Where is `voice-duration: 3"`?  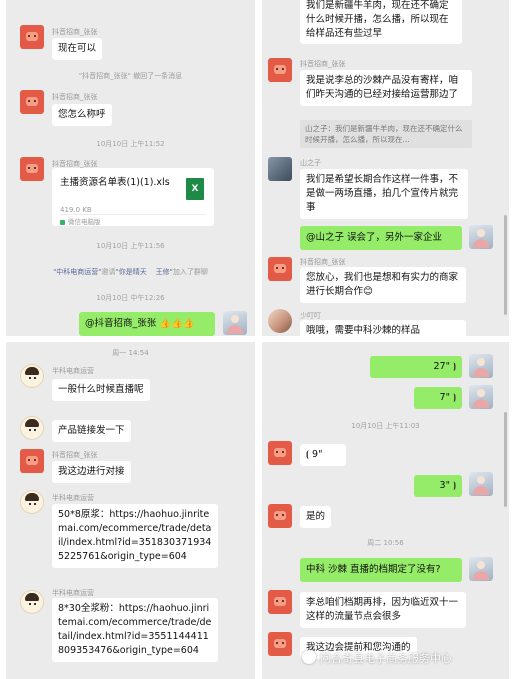
voice-duration: 3" is located at coordinates (444, 485).